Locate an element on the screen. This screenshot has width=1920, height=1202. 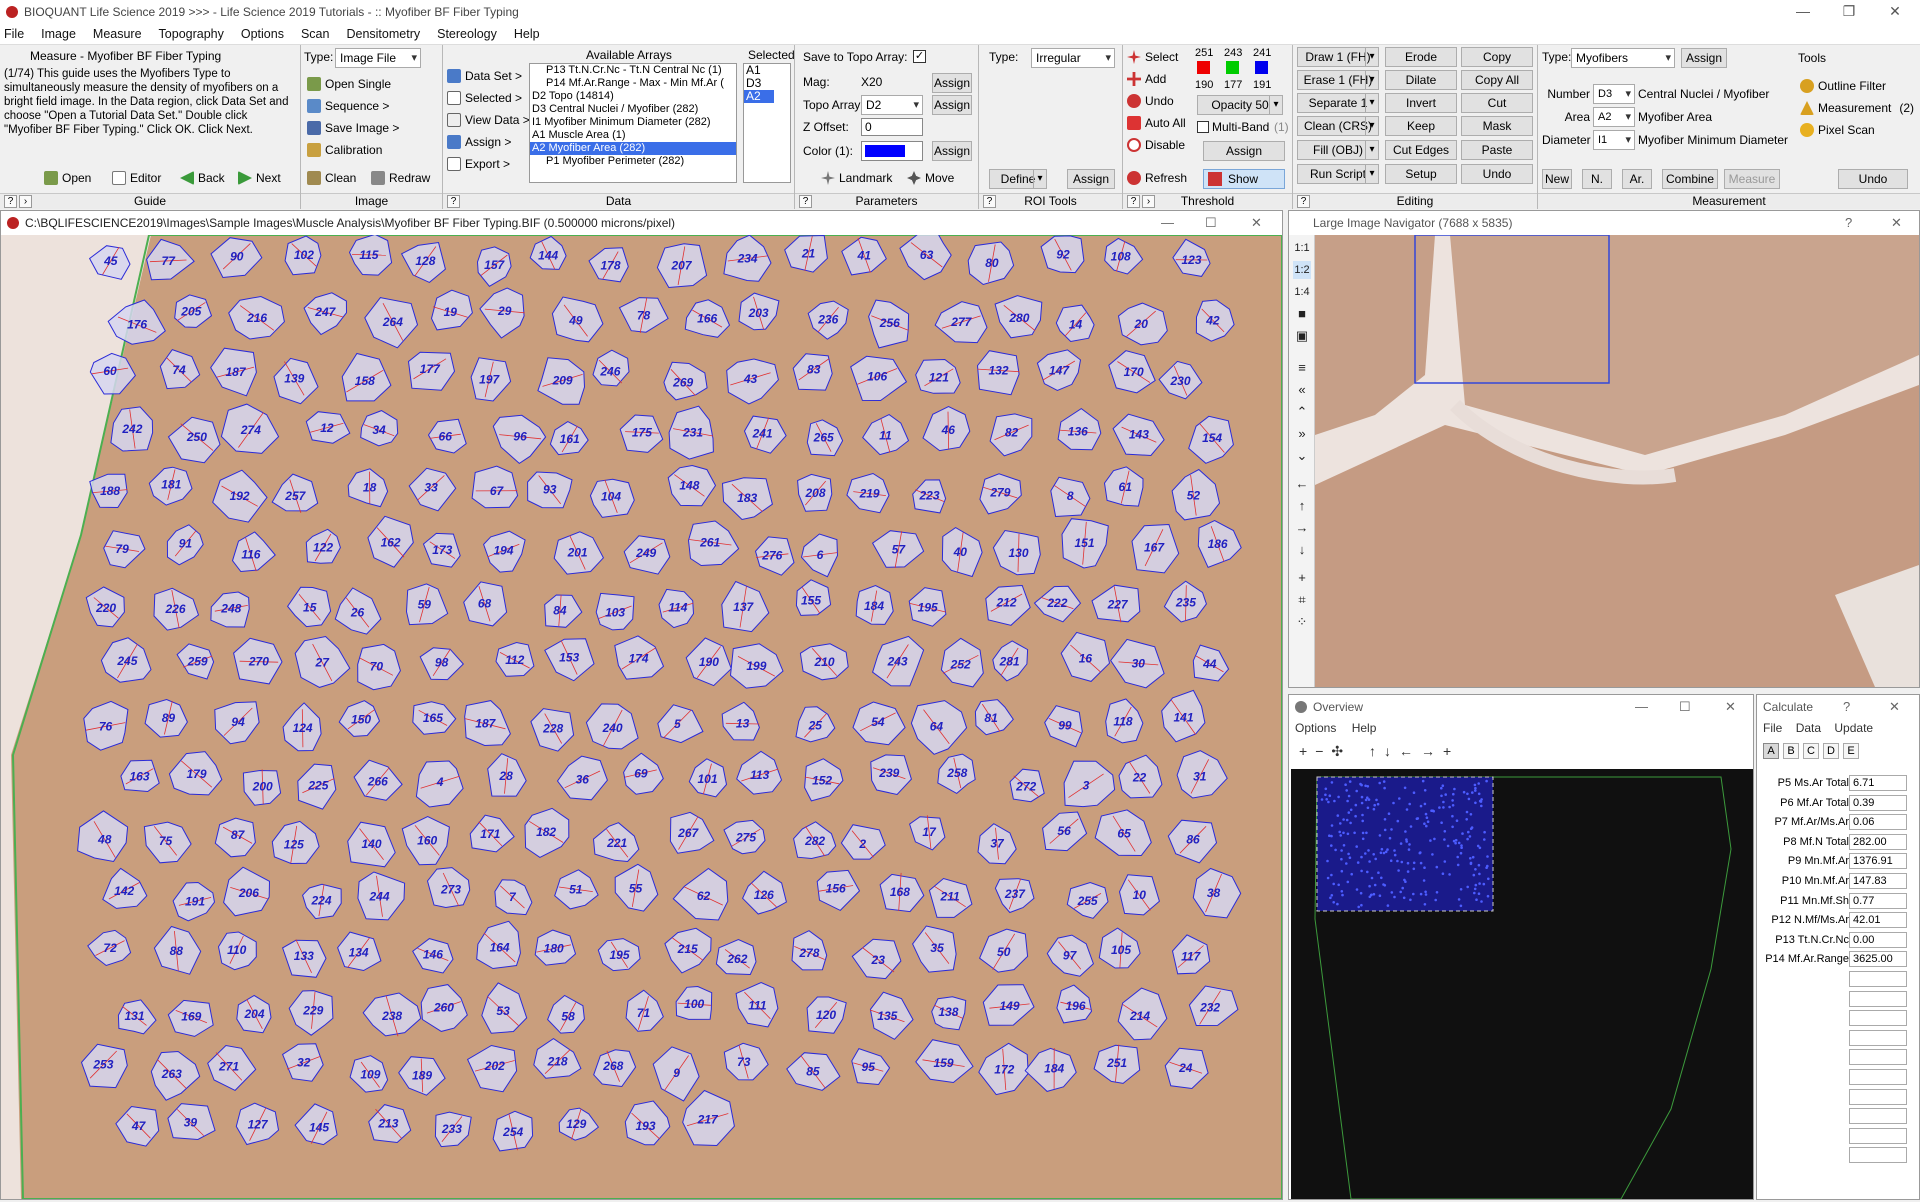
calibration-button: Calibration is located at coordinates (343, 150).